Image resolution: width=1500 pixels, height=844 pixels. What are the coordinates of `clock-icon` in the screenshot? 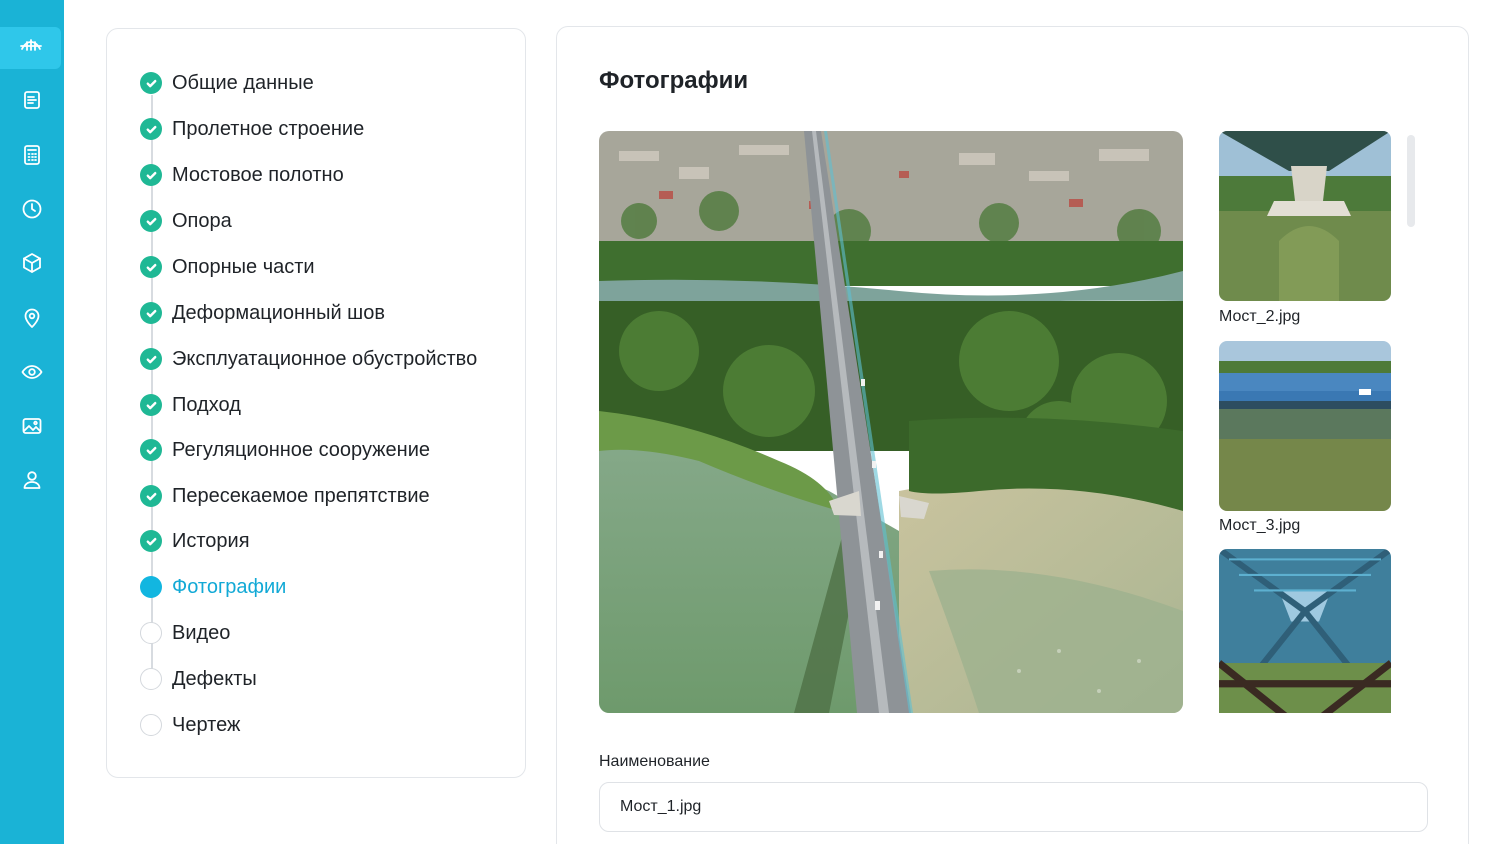 It's located at (32, 211).